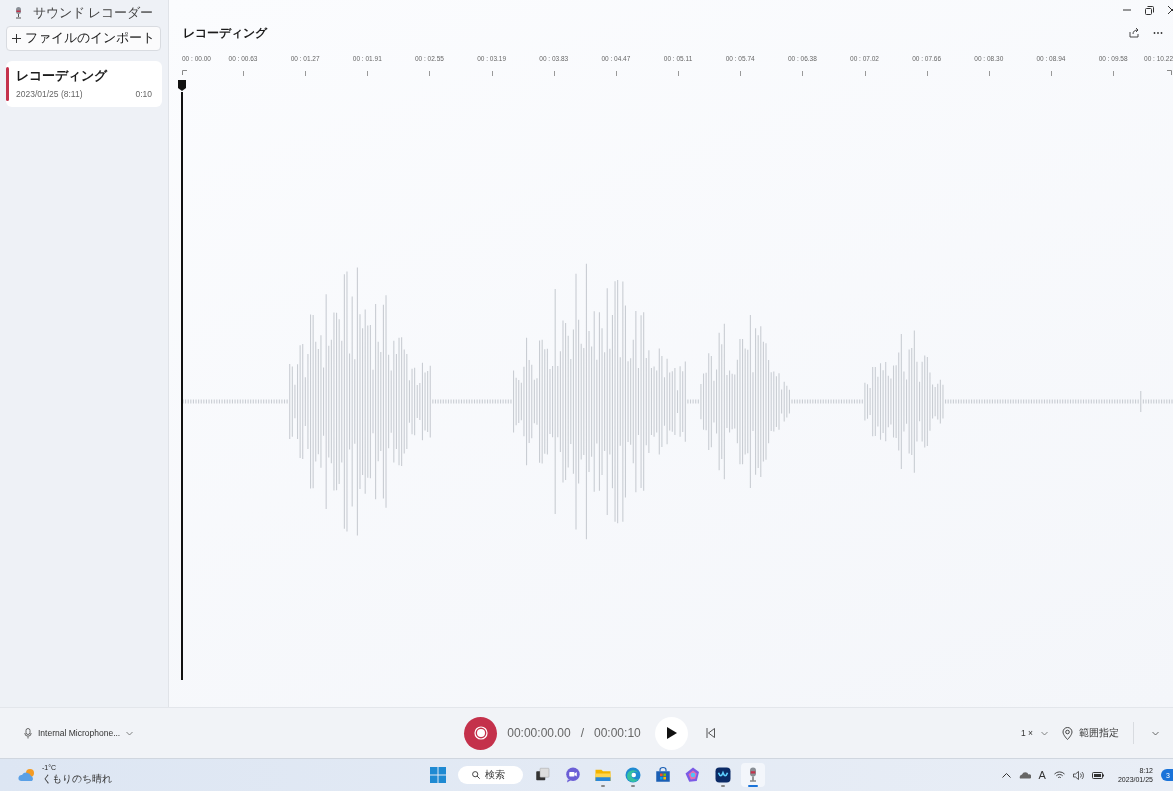 This screenshot has width=1173, height=791. I want to click on total-time: 00:00:10, so click(617, 733).